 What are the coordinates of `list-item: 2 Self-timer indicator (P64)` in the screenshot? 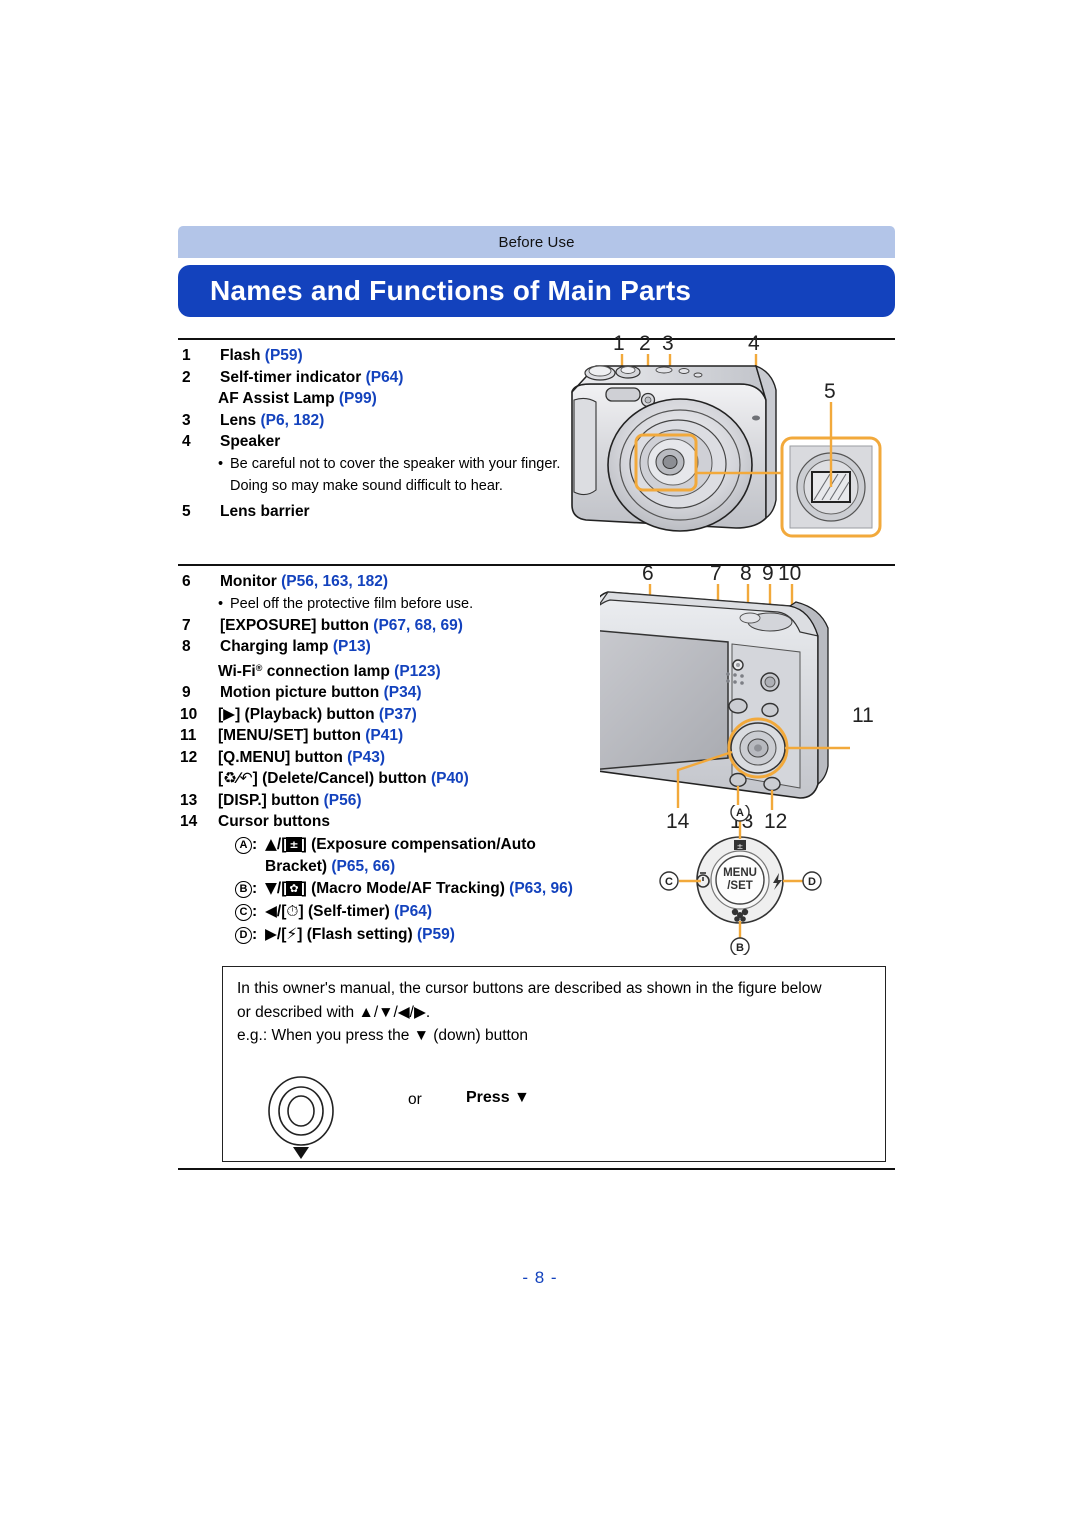 It's located at (375, 378).